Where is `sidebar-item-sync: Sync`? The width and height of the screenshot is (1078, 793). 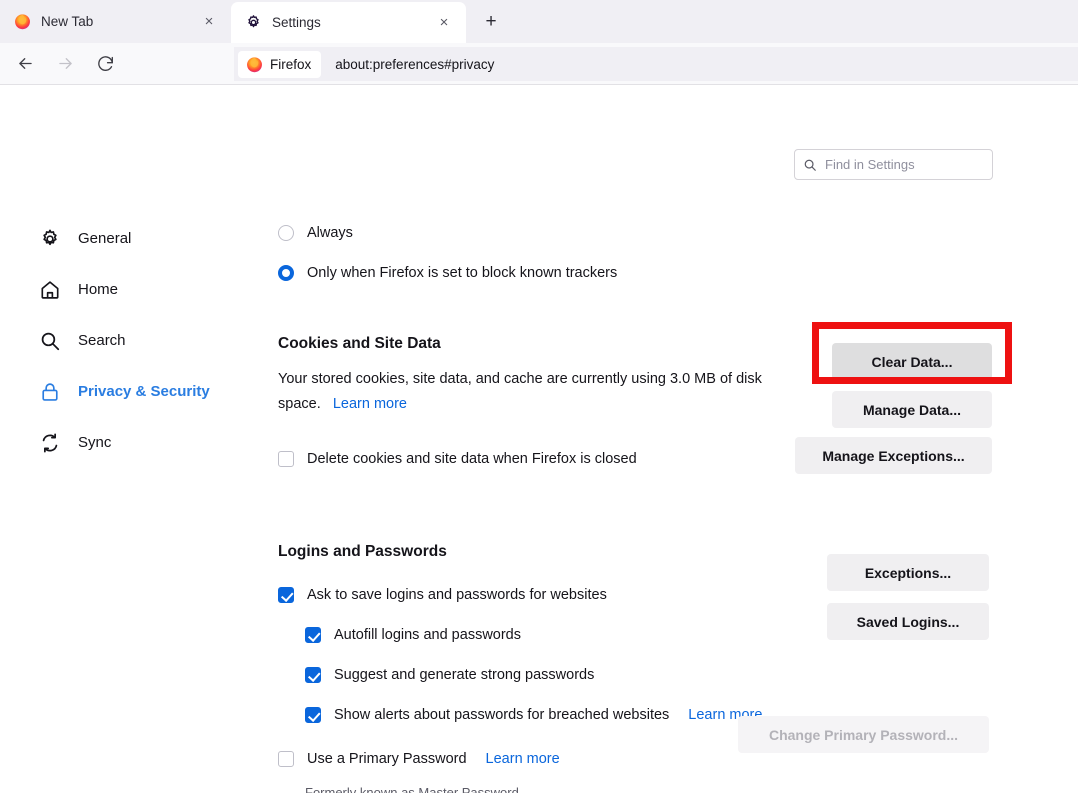
sidebar-item-sync: Sync is located at coordinates (141, 442).